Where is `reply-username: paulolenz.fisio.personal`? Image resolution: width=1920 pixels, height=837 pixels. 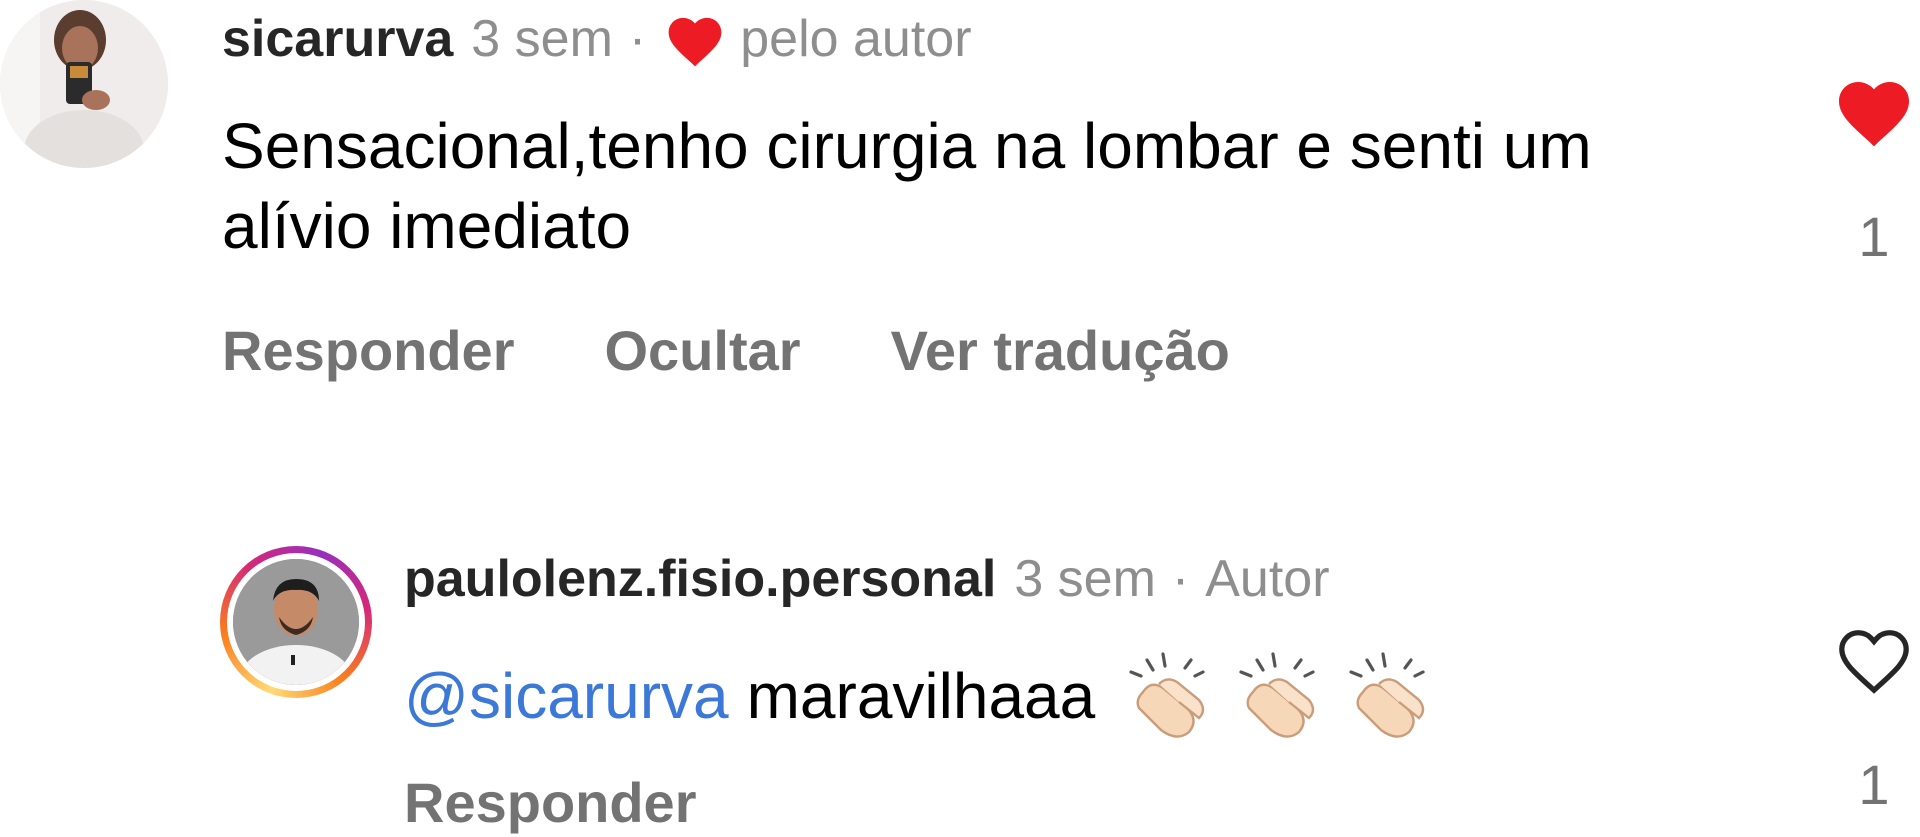
reply-username: paulolenz.fisio.personal is located at coordinates (700, 579).